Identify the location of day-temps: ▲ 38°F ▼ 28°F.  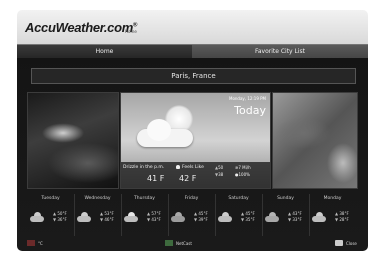
(342, 216).